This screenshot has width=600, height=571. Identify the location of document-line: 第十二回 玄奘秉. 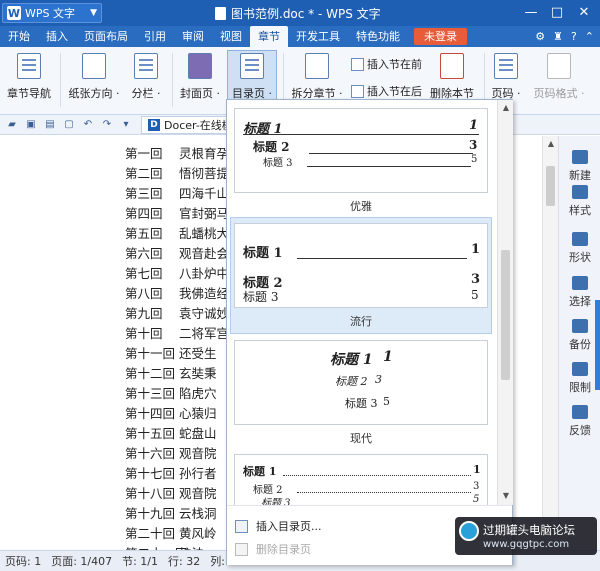
(177, 374).